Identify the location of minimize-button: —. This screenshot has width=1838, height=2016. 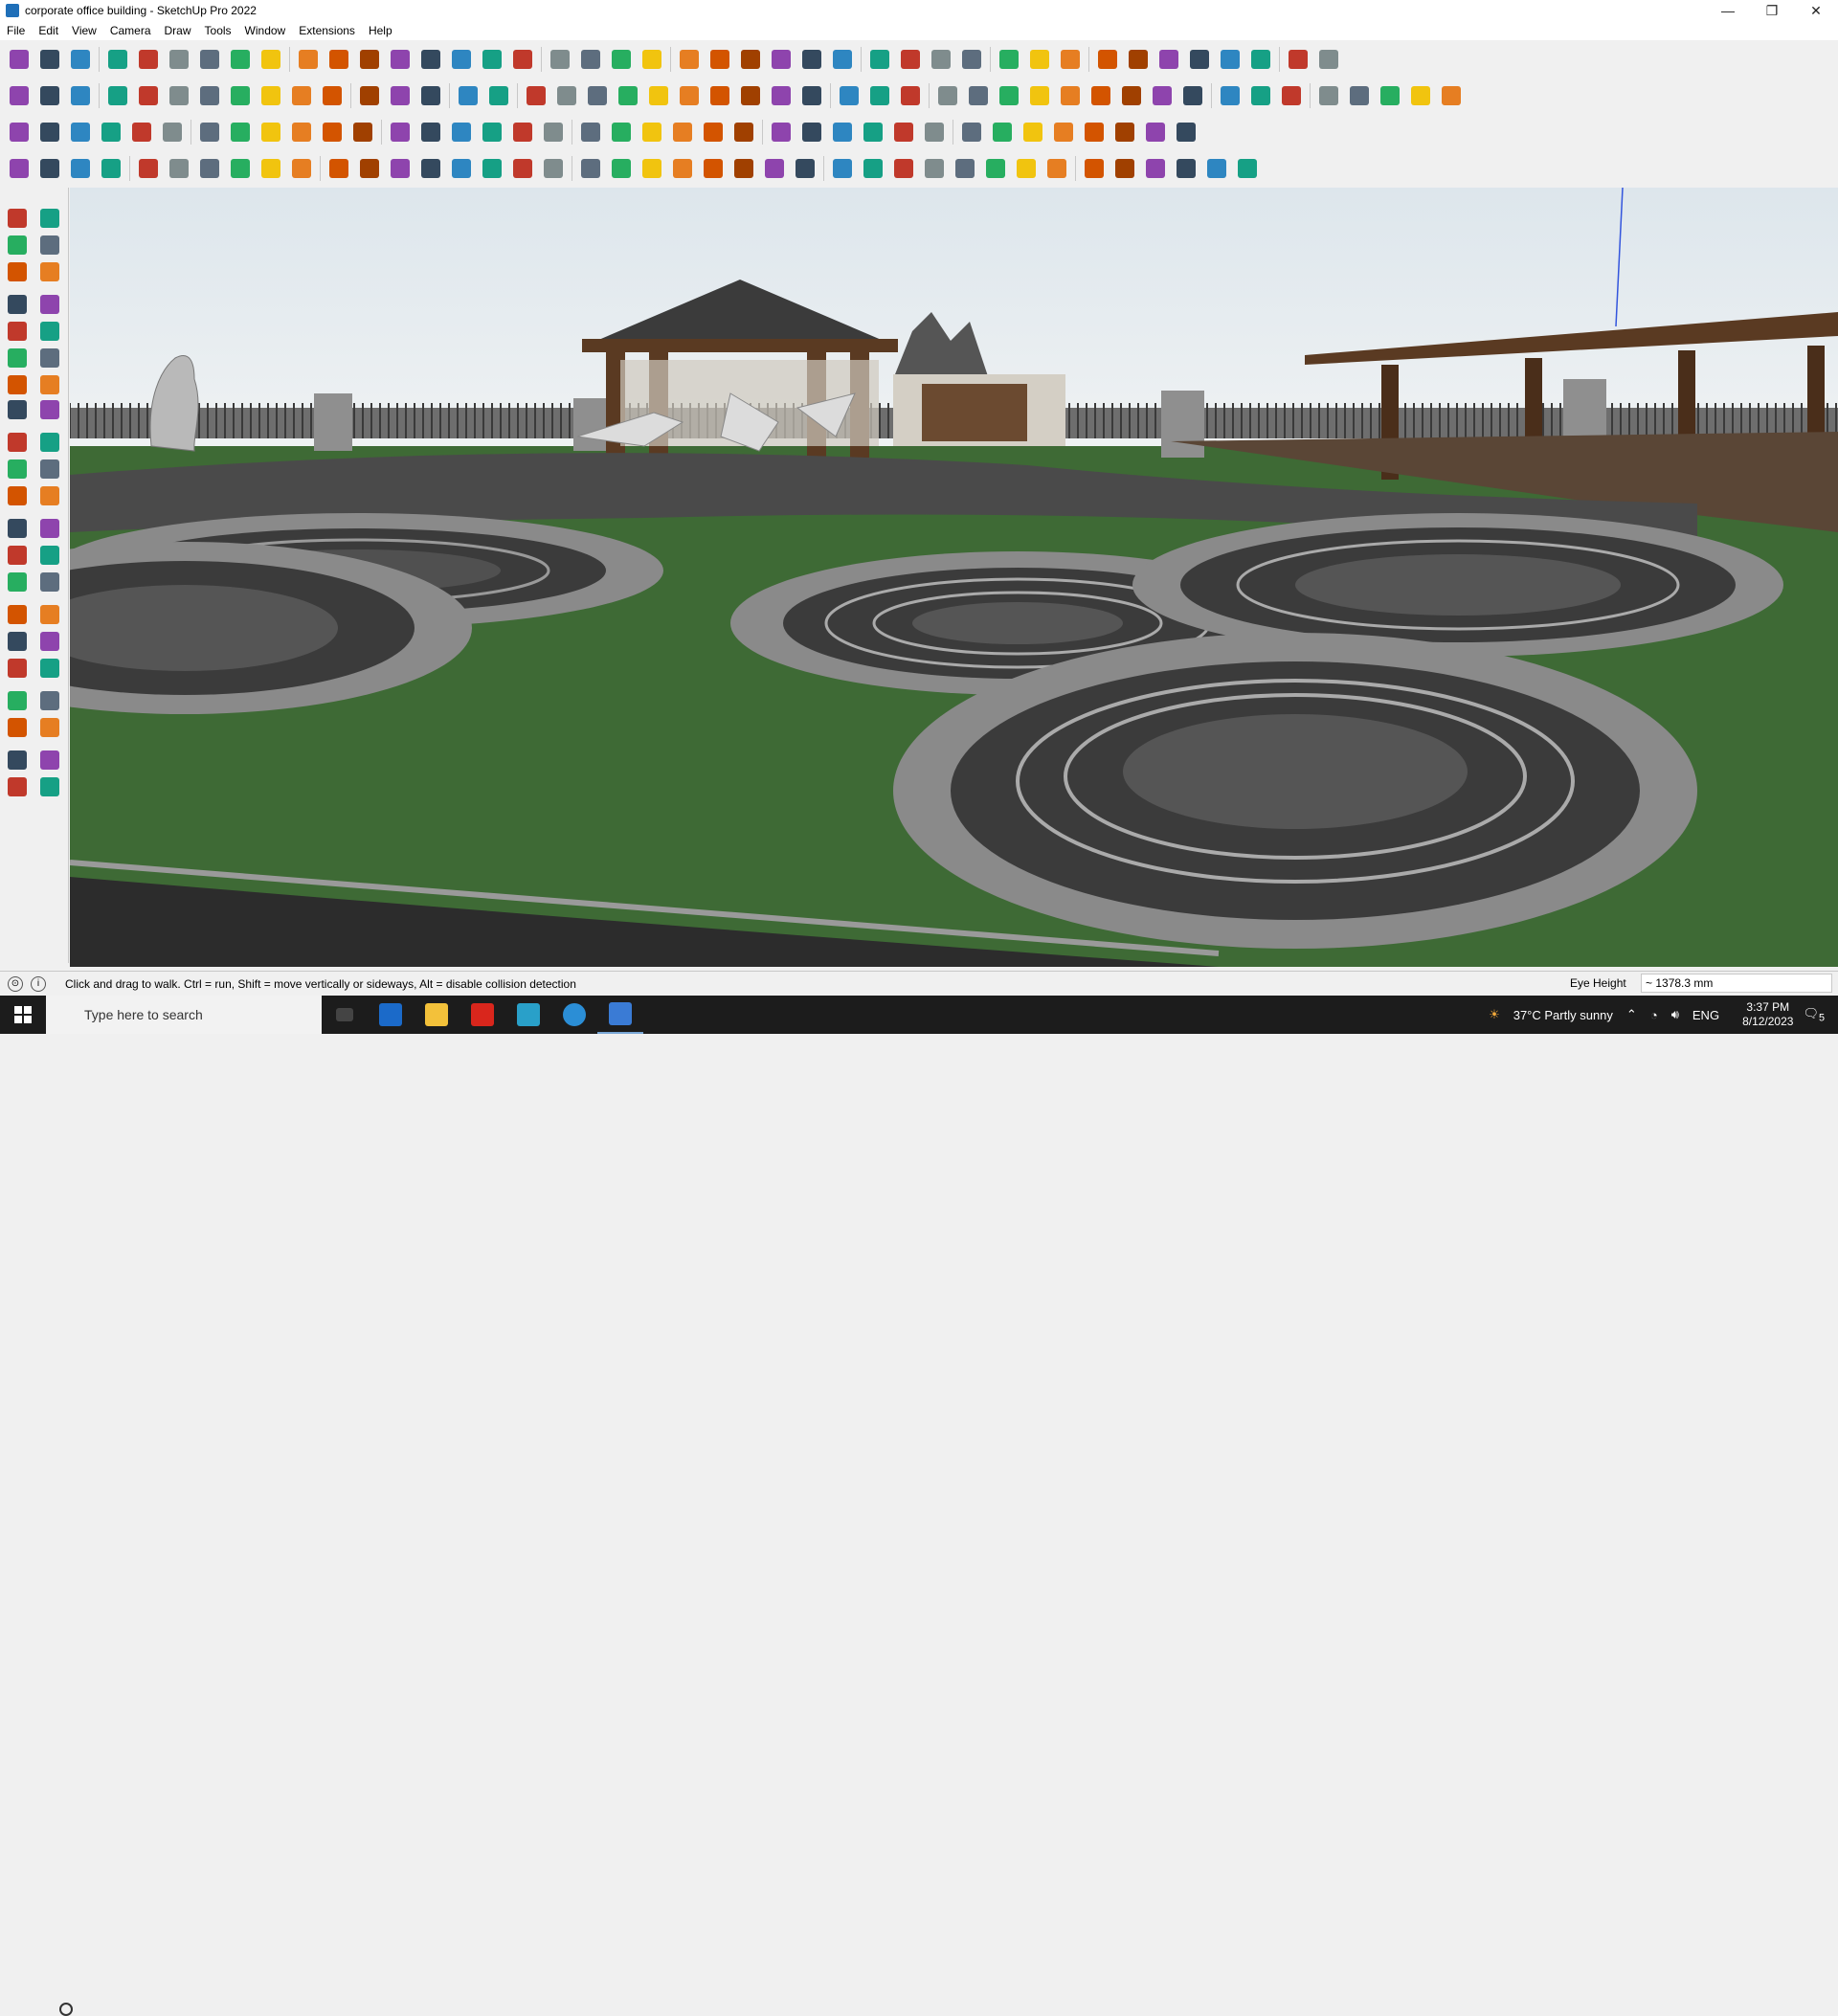
(1728, 10).